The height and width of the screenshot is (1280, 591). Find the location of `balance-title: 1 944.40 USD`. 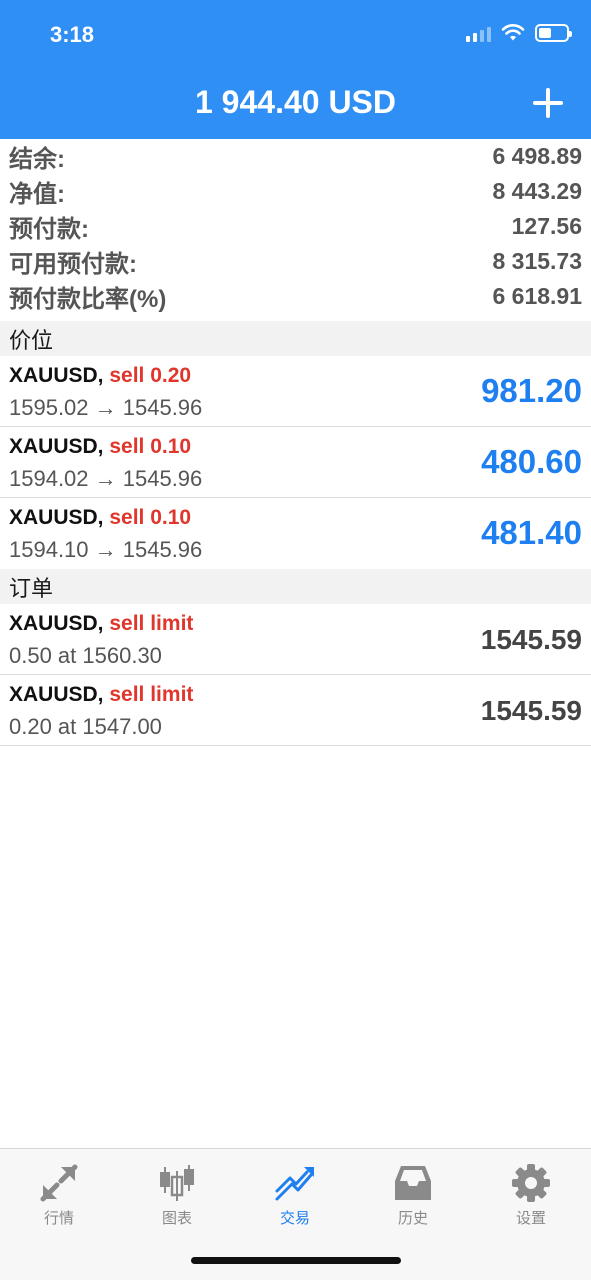

balance-title: 1 944.40 USD is located at coordinates (295, 102).